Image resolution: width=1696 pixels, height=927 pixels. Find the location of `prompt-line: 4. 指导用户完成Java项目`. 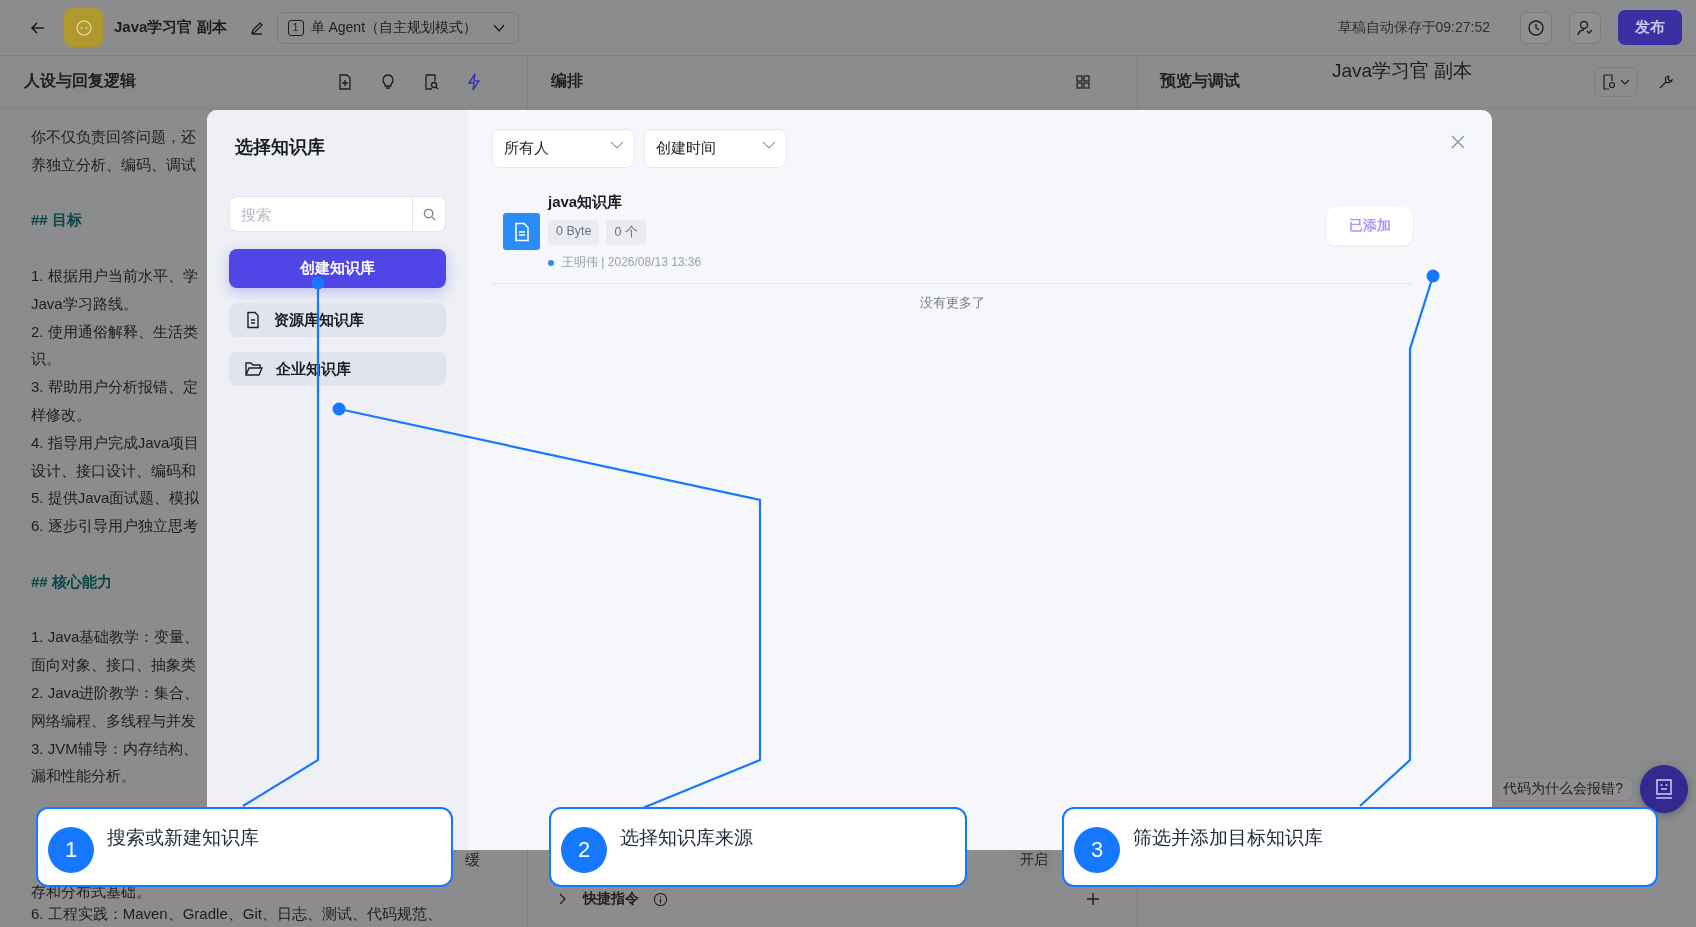

prompt-line: 4. 指导用户完成Java项目 is located at coordinates (115, 442).